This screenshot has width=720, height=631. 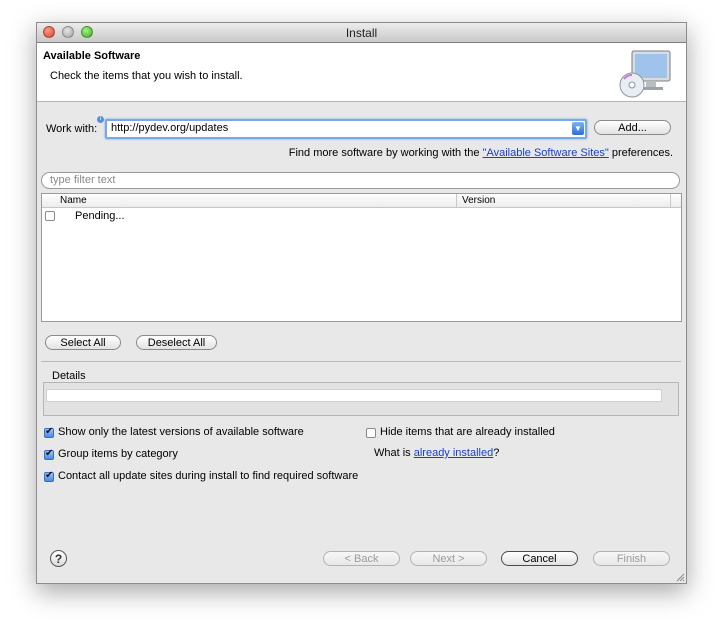 I want to click on back-button: < Back, so click(x=361, y=558).